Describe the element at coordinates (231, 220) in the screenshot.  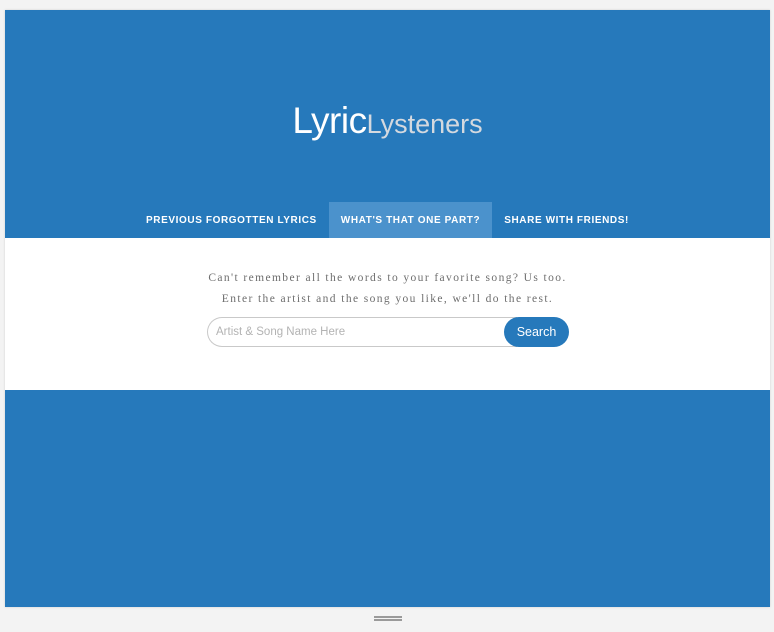
I see `nav-item-previous-forgotten-lyrics: PREVIOUS FORGOTTEN LYRICS` at that location.